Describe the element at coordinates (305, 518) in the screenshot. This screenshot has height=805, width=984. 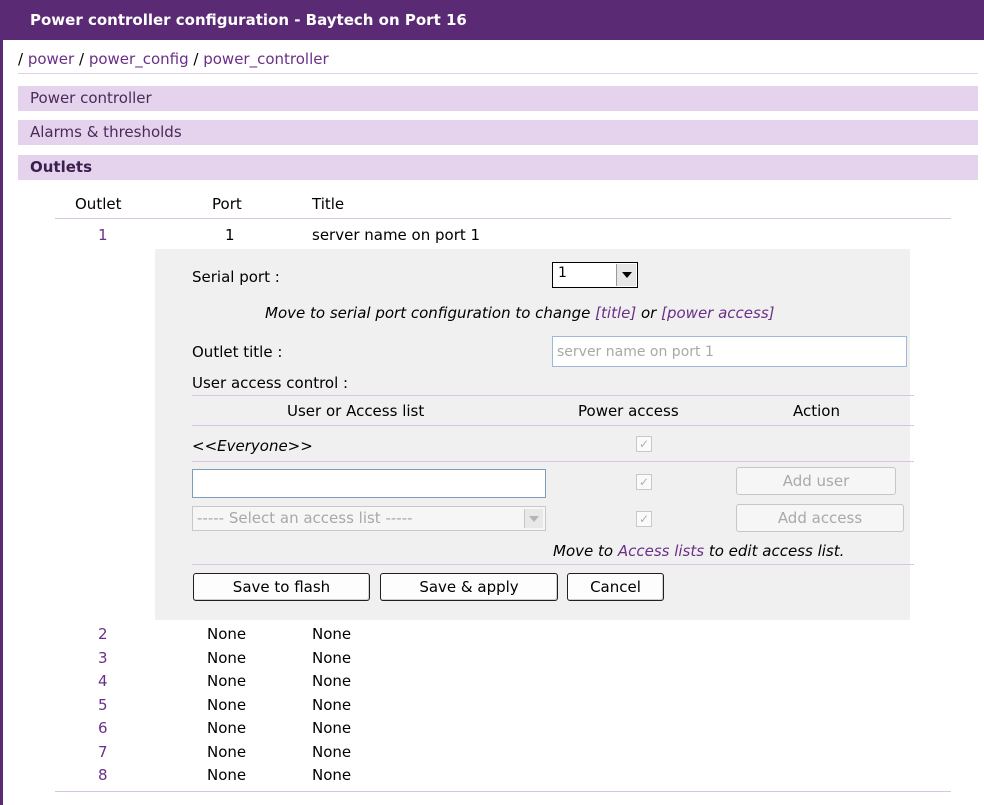
I see `access-list-select-value: ----- Select an access list -----` at that location.